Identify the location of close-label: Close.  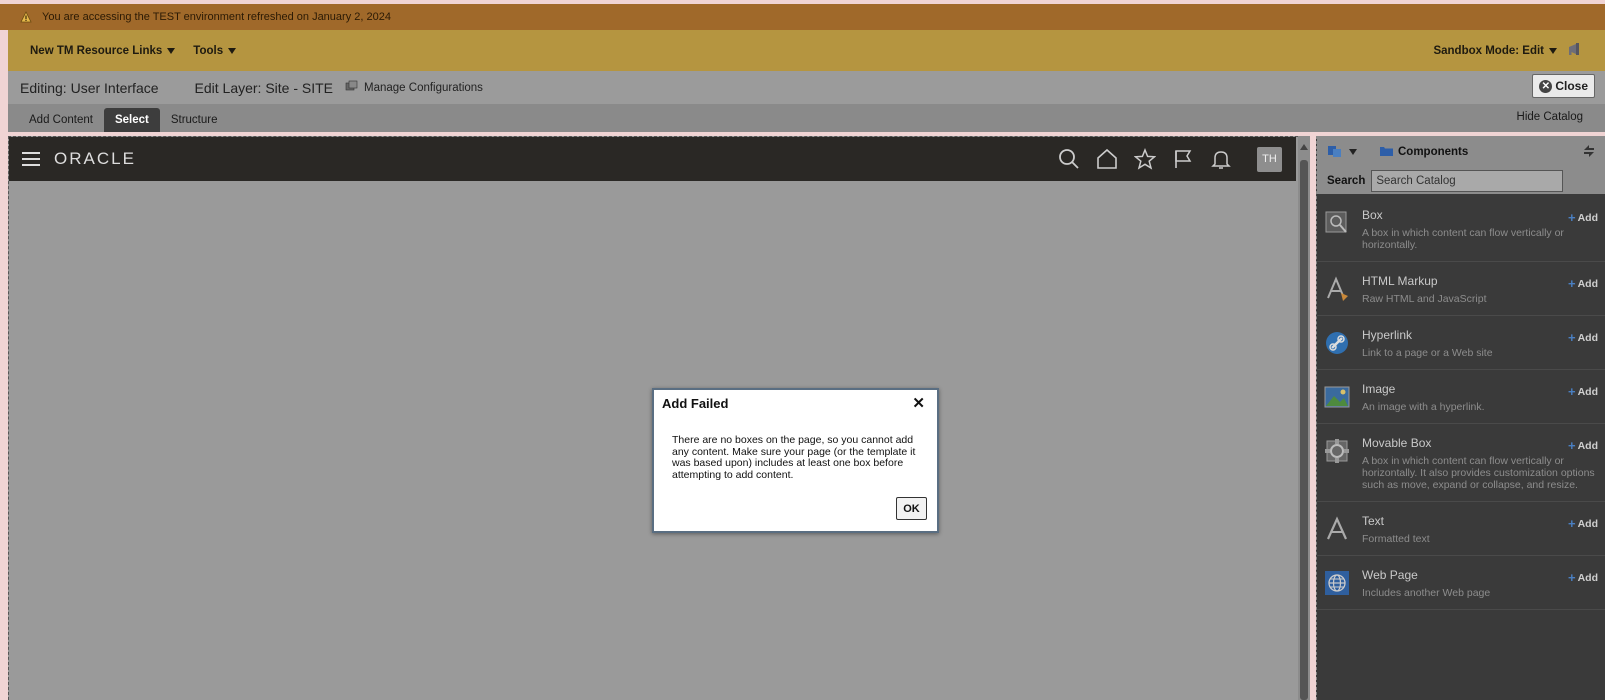
(1571, 86).